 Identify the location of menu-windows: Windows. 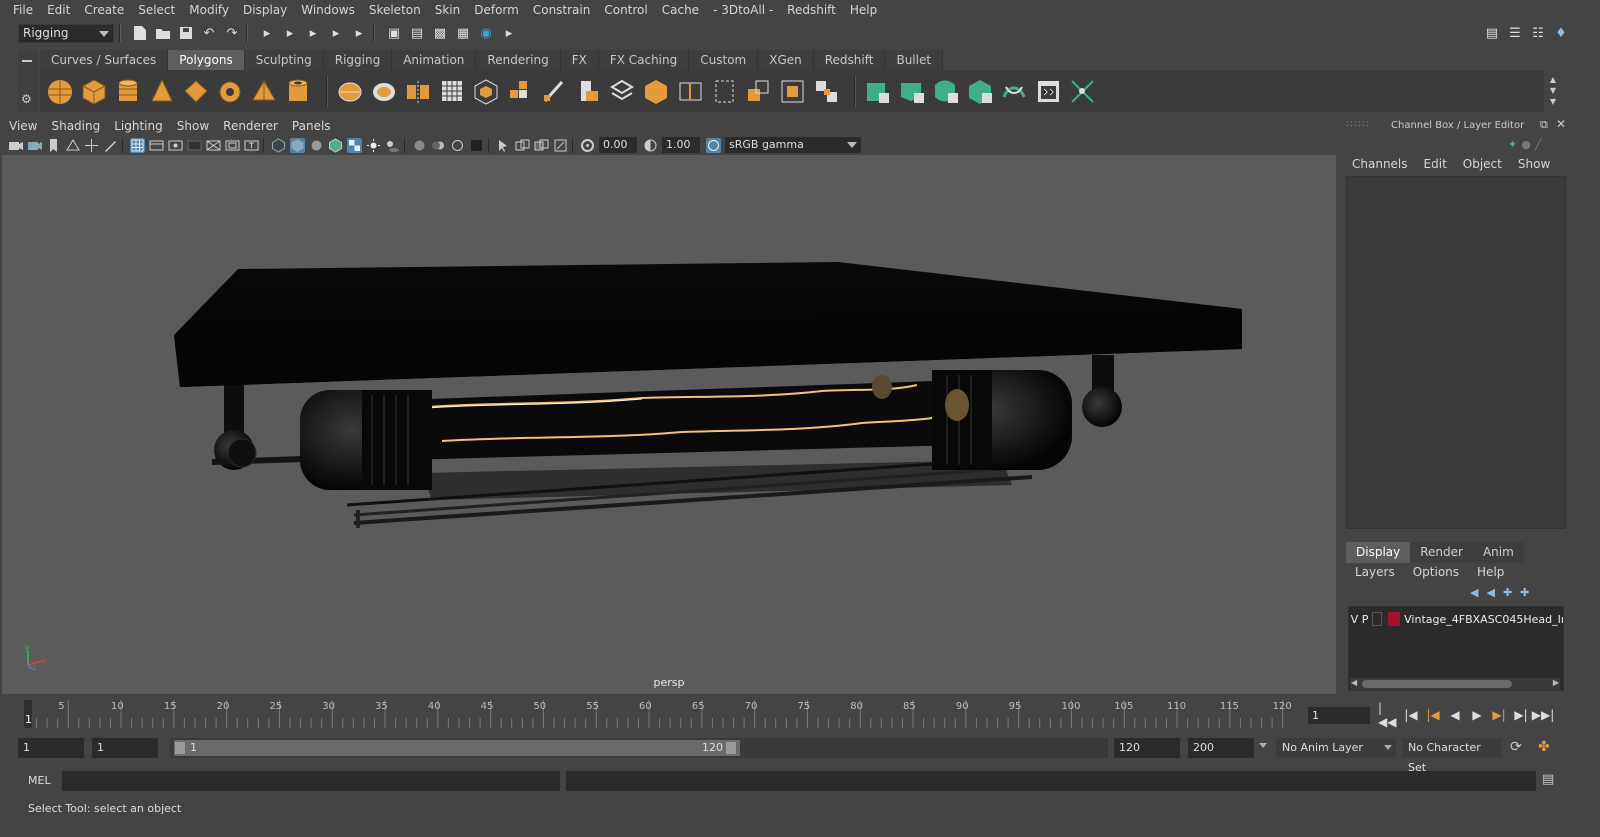
(328, 10).